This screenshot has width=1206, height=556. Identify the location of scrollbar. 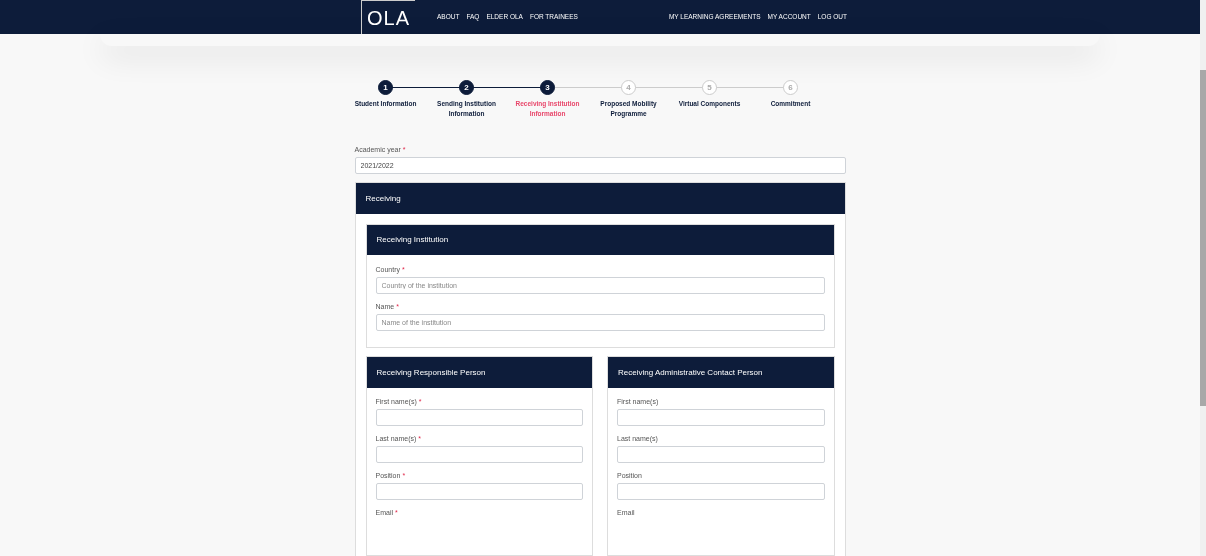
(1203, 278).